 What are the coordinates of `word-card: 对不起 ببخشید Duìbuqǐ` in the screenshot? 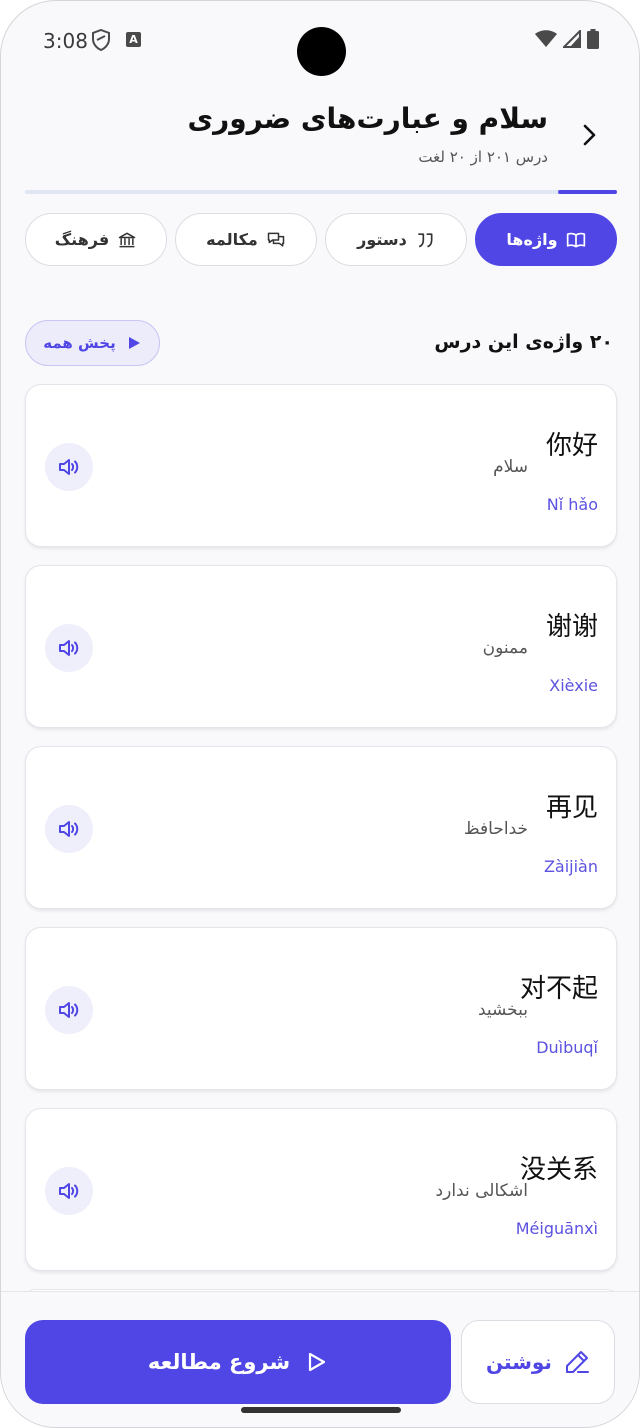 It's located at (321, 1008).